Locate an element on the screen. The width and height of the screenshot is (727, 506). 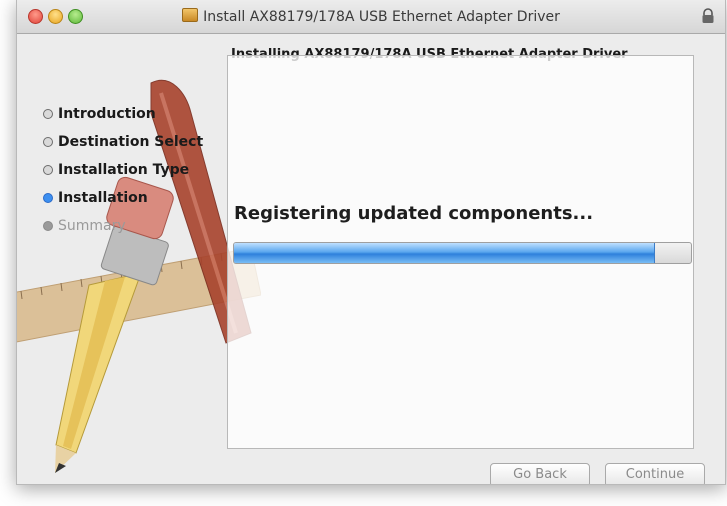
continue-button: Continue is located at coordinates (655, 473).